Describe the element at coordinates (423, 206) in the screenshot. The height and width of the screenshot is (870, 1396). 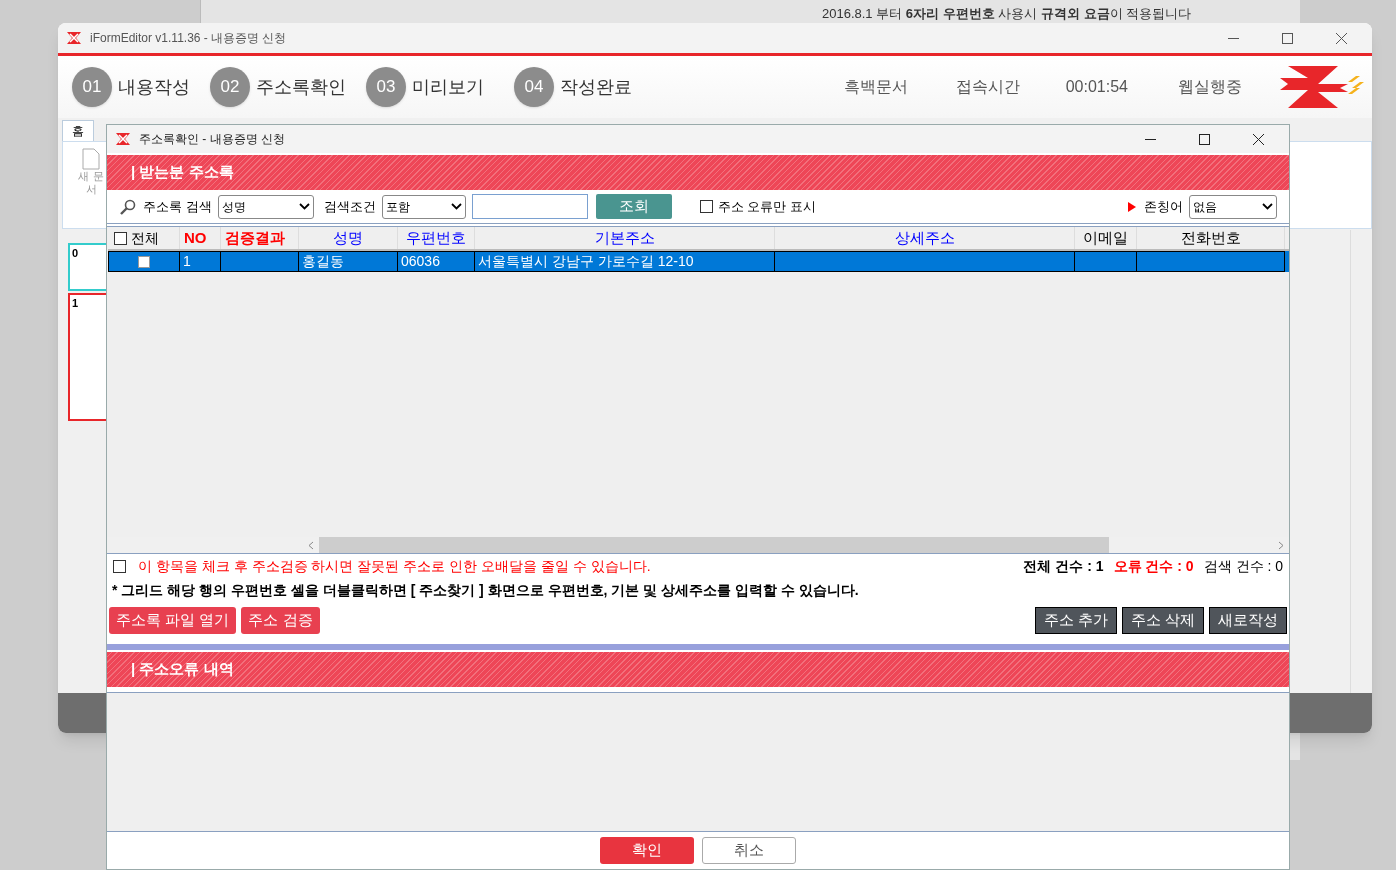
I see `dropdown: 포함` at that location.